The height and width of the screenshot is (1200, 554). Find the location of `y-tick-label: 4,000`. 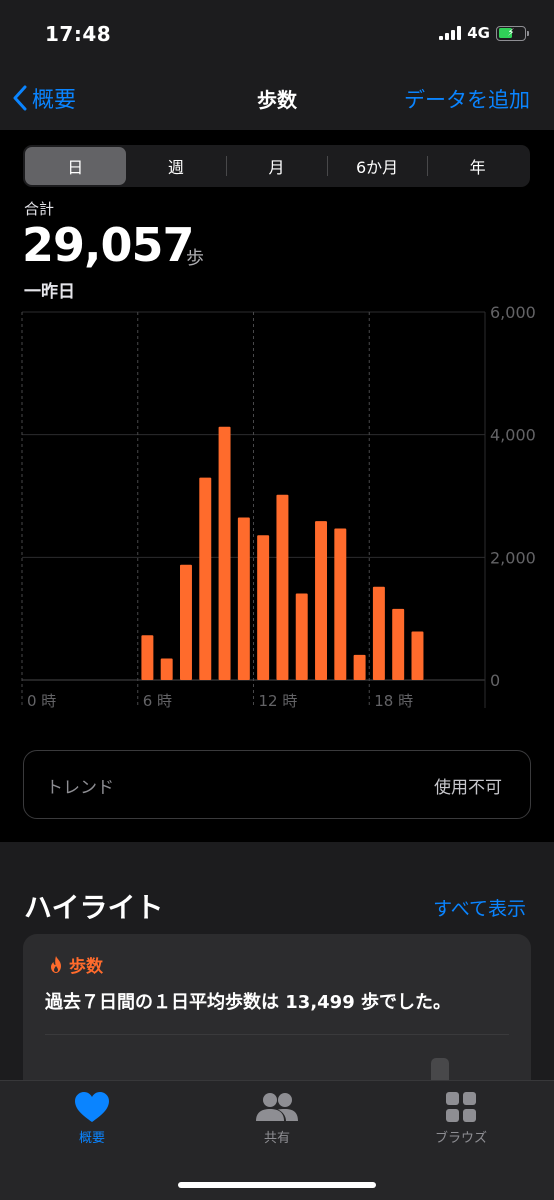

y-tick-label: 4,000 is located at coordinates (513, 435).